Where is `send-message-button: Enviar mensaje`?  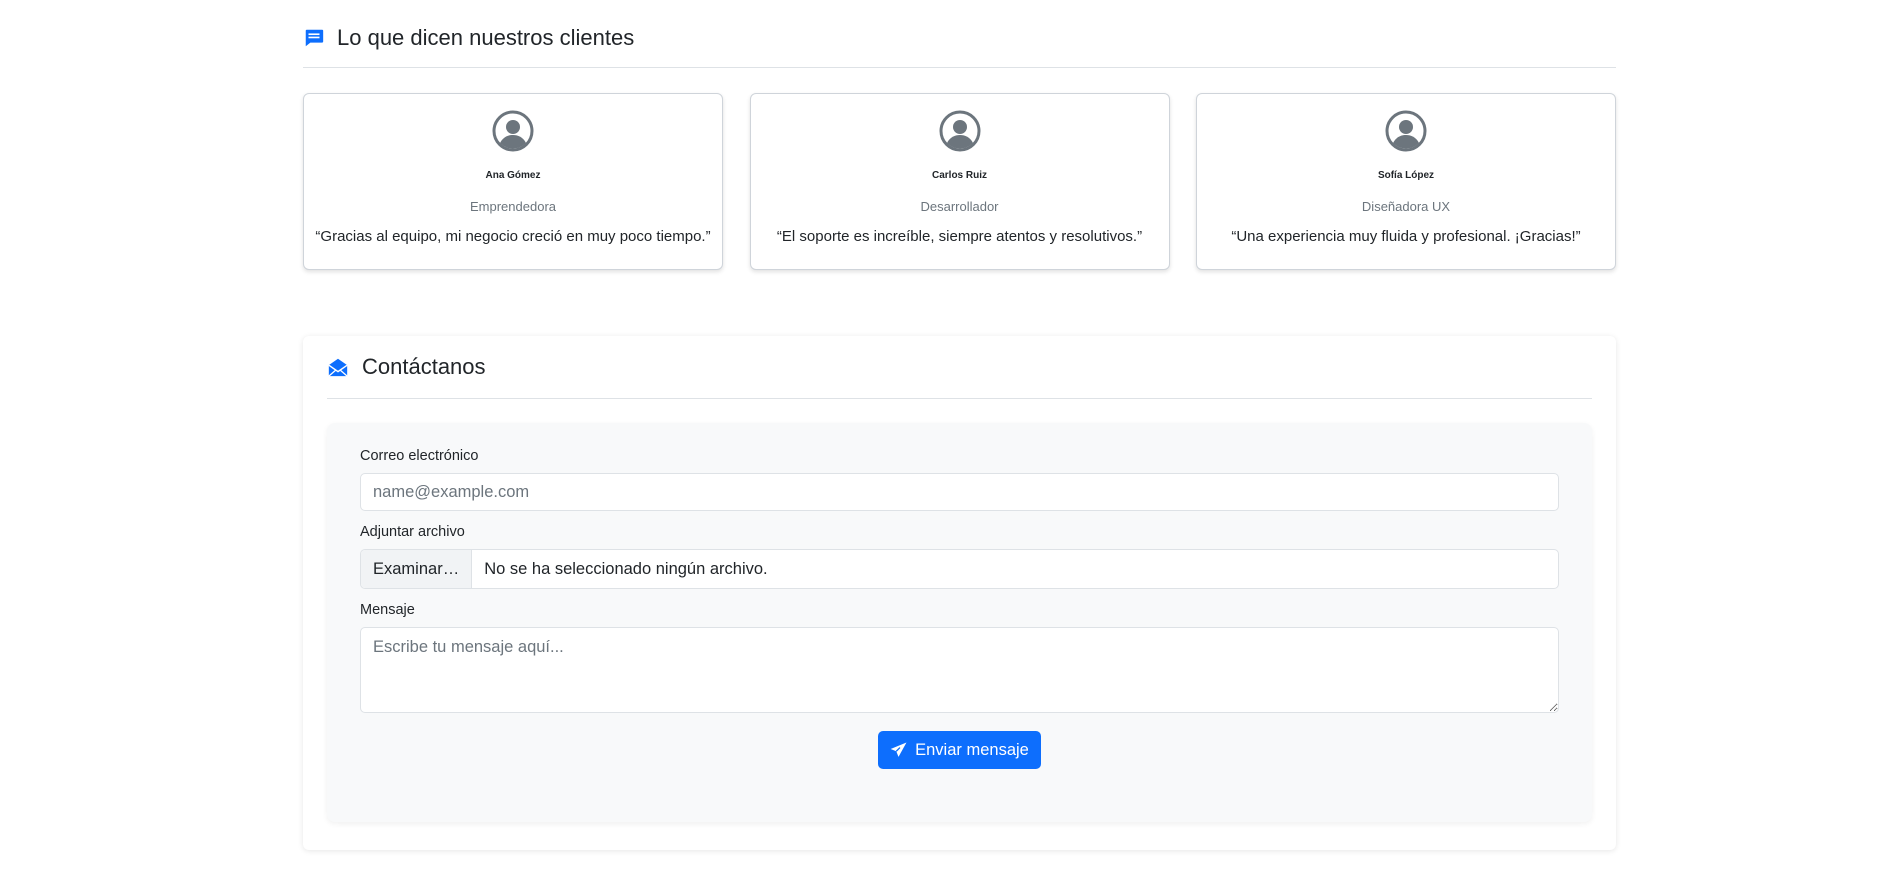 send-message-button: Enviar mensaje is located at coordinates (959, 750).